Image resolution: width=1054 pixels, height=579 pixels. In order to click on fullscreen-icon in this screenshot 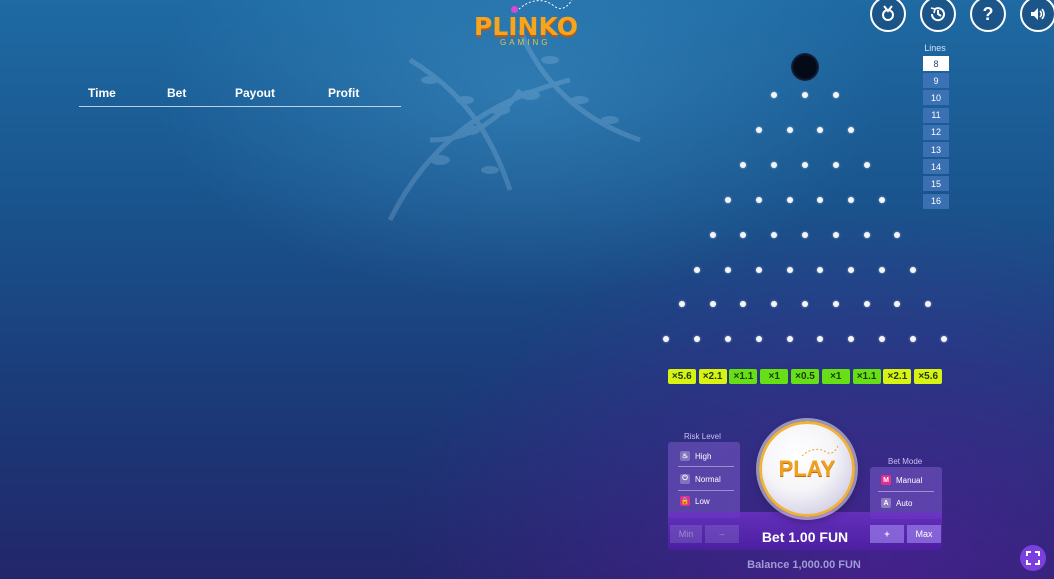, I will do `click(1033, 558)`.